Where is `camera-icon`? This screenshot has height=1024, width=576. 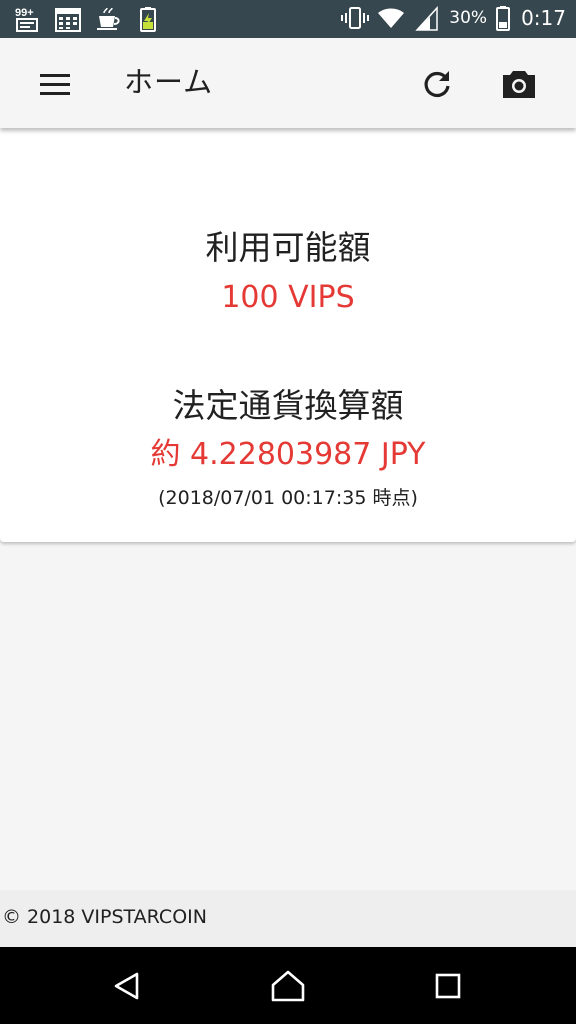 camera-icon is located at coordinates (519, 84).